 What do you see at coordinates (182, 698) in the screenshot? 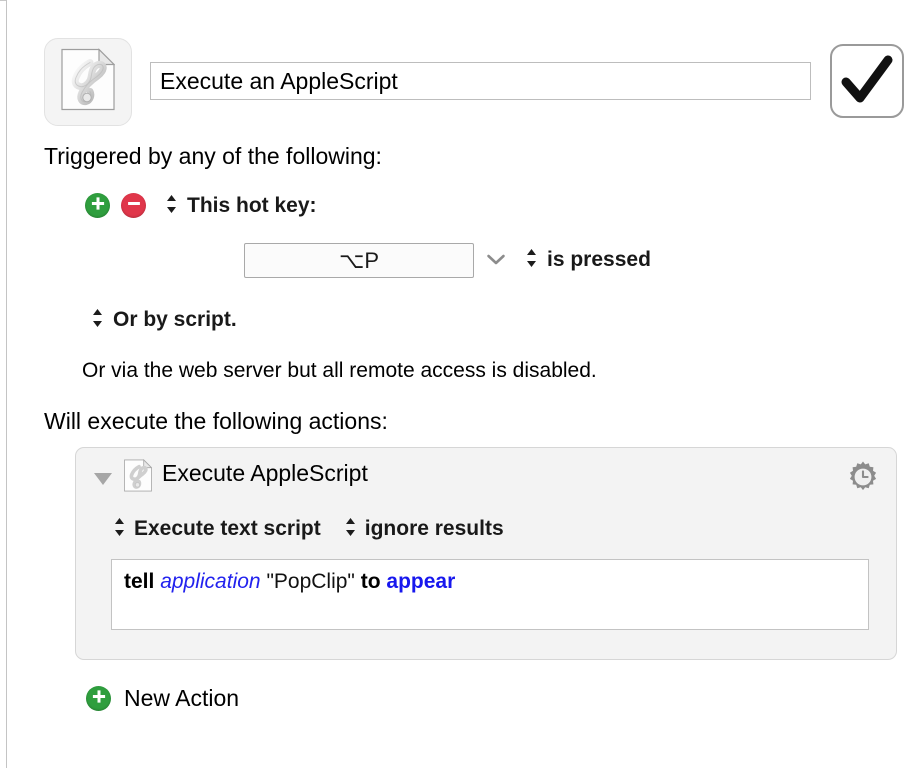
I see `new-action-label: New Action` at bounding box center [182, 698].